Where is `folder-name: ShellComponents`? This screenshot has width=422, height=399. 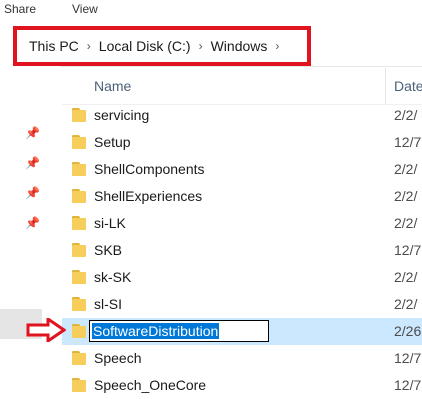 folder-name: ShellComponents is located at coordinates (149, 169).